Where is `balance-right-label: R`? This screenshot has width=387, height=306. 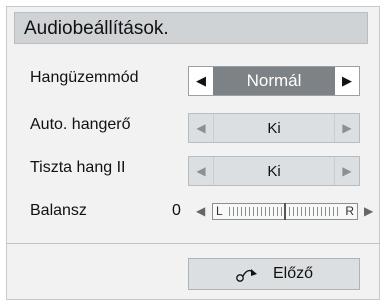 balance-right-label: R is located at coordinates (349, 211).